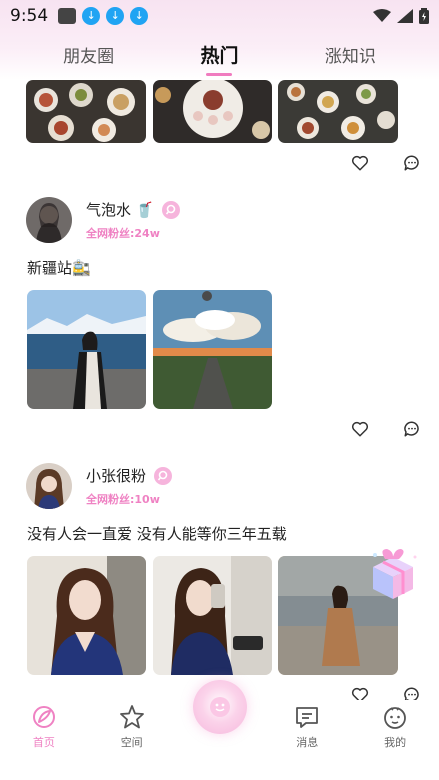 This screenshot has width=439, height=780. I want to click on star-icon, so click(131, 717).